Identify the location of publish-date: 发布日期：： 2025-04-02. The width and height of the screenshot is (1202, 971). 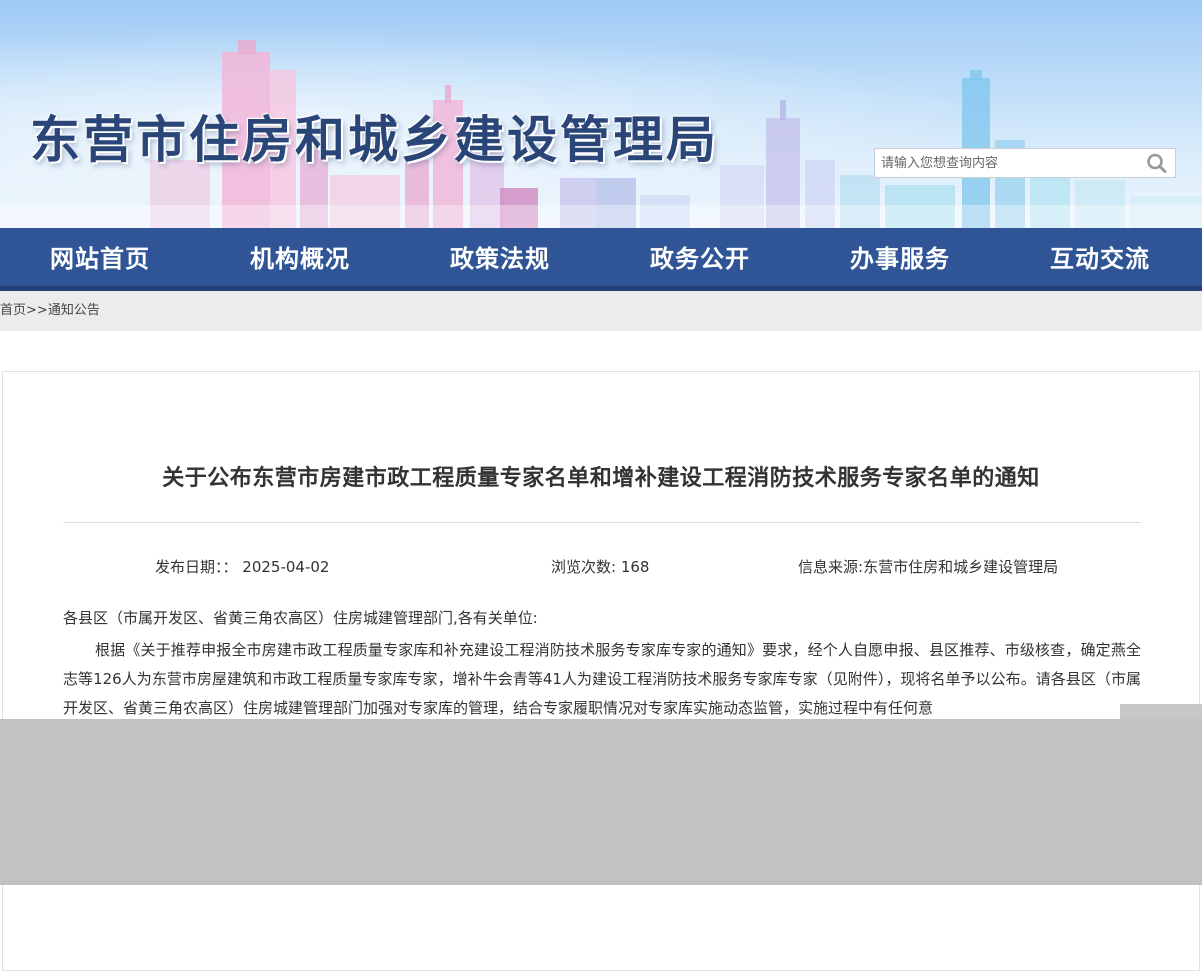
(242, 566).